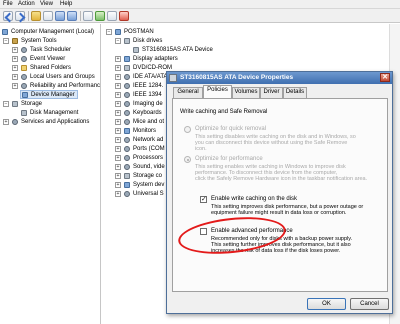 The image size is (400, 324). Describe the element at coordinates (369, 304) in the screenshot. I see `cancel-button: Cancel` at that location.